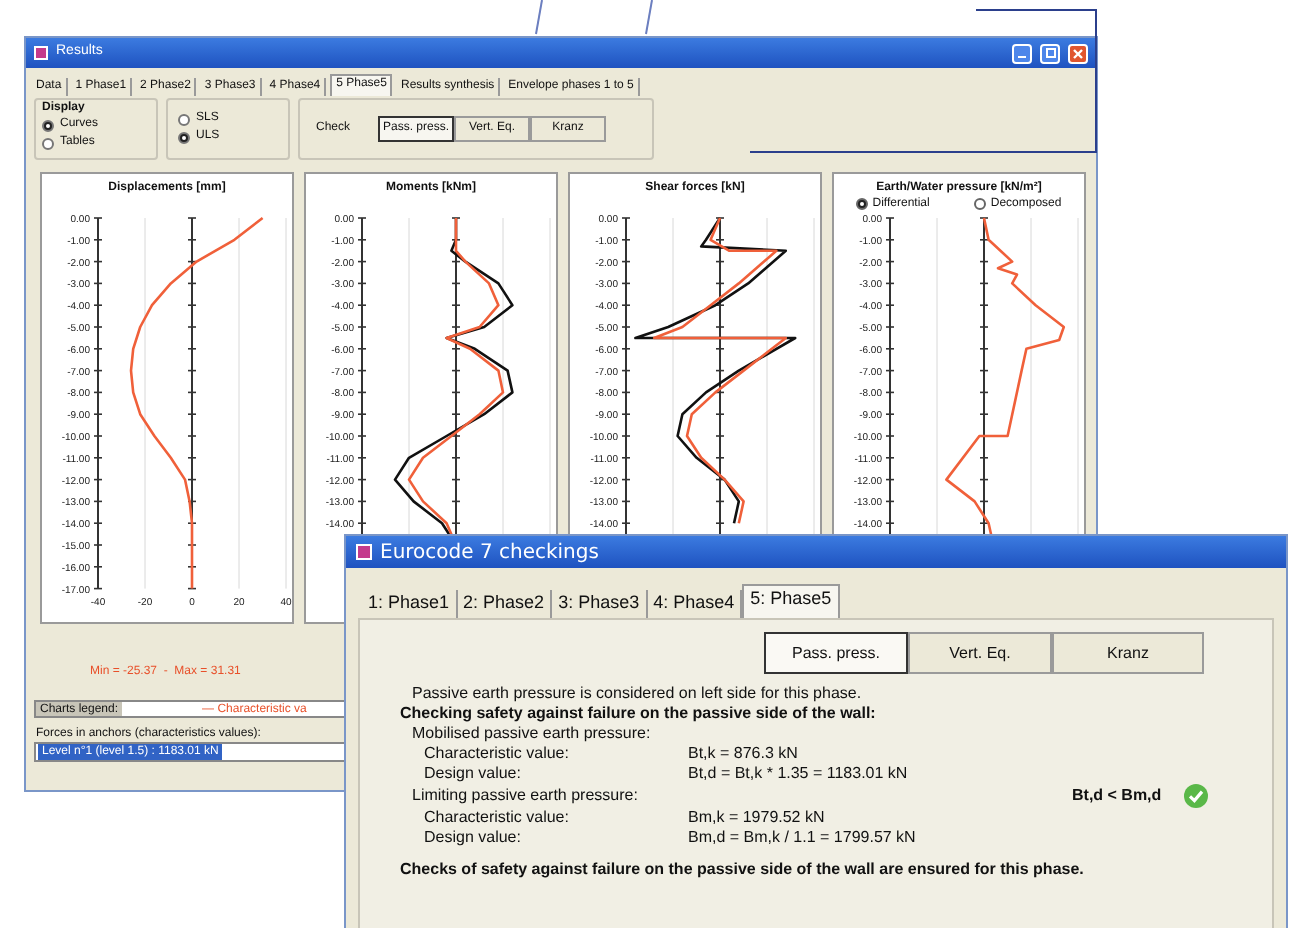  What do you see at coordinates (836, 653) in the screenshot?
I see `check-button: Pass. press.` at bounding box center [836, 653].